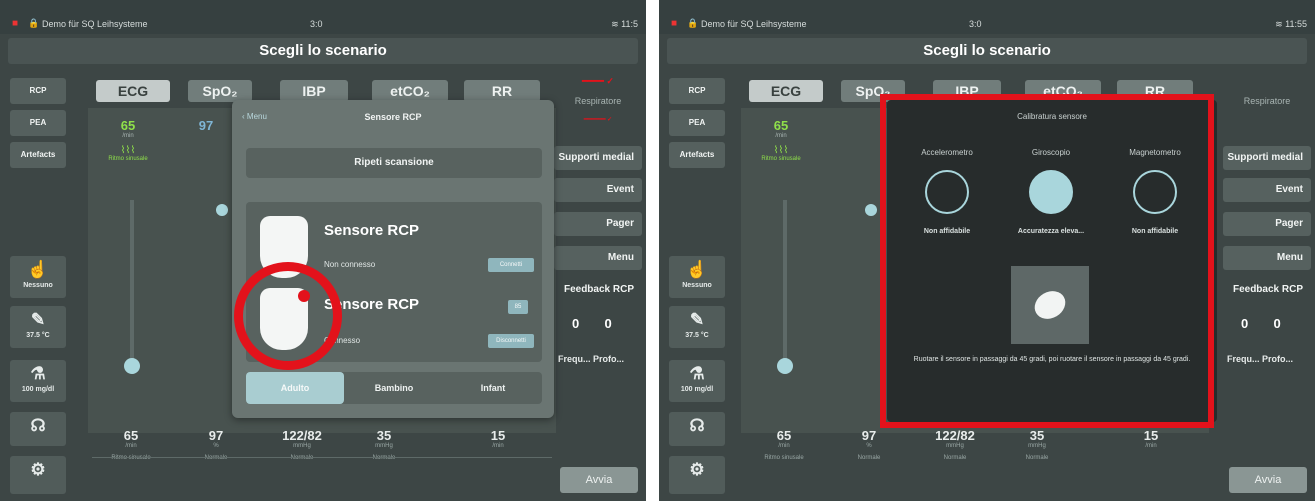 The image size is (1315, 501). Describe the element at coordinates (493, 388) in the screenshot. I see `segment-infant: Infant` at that location.